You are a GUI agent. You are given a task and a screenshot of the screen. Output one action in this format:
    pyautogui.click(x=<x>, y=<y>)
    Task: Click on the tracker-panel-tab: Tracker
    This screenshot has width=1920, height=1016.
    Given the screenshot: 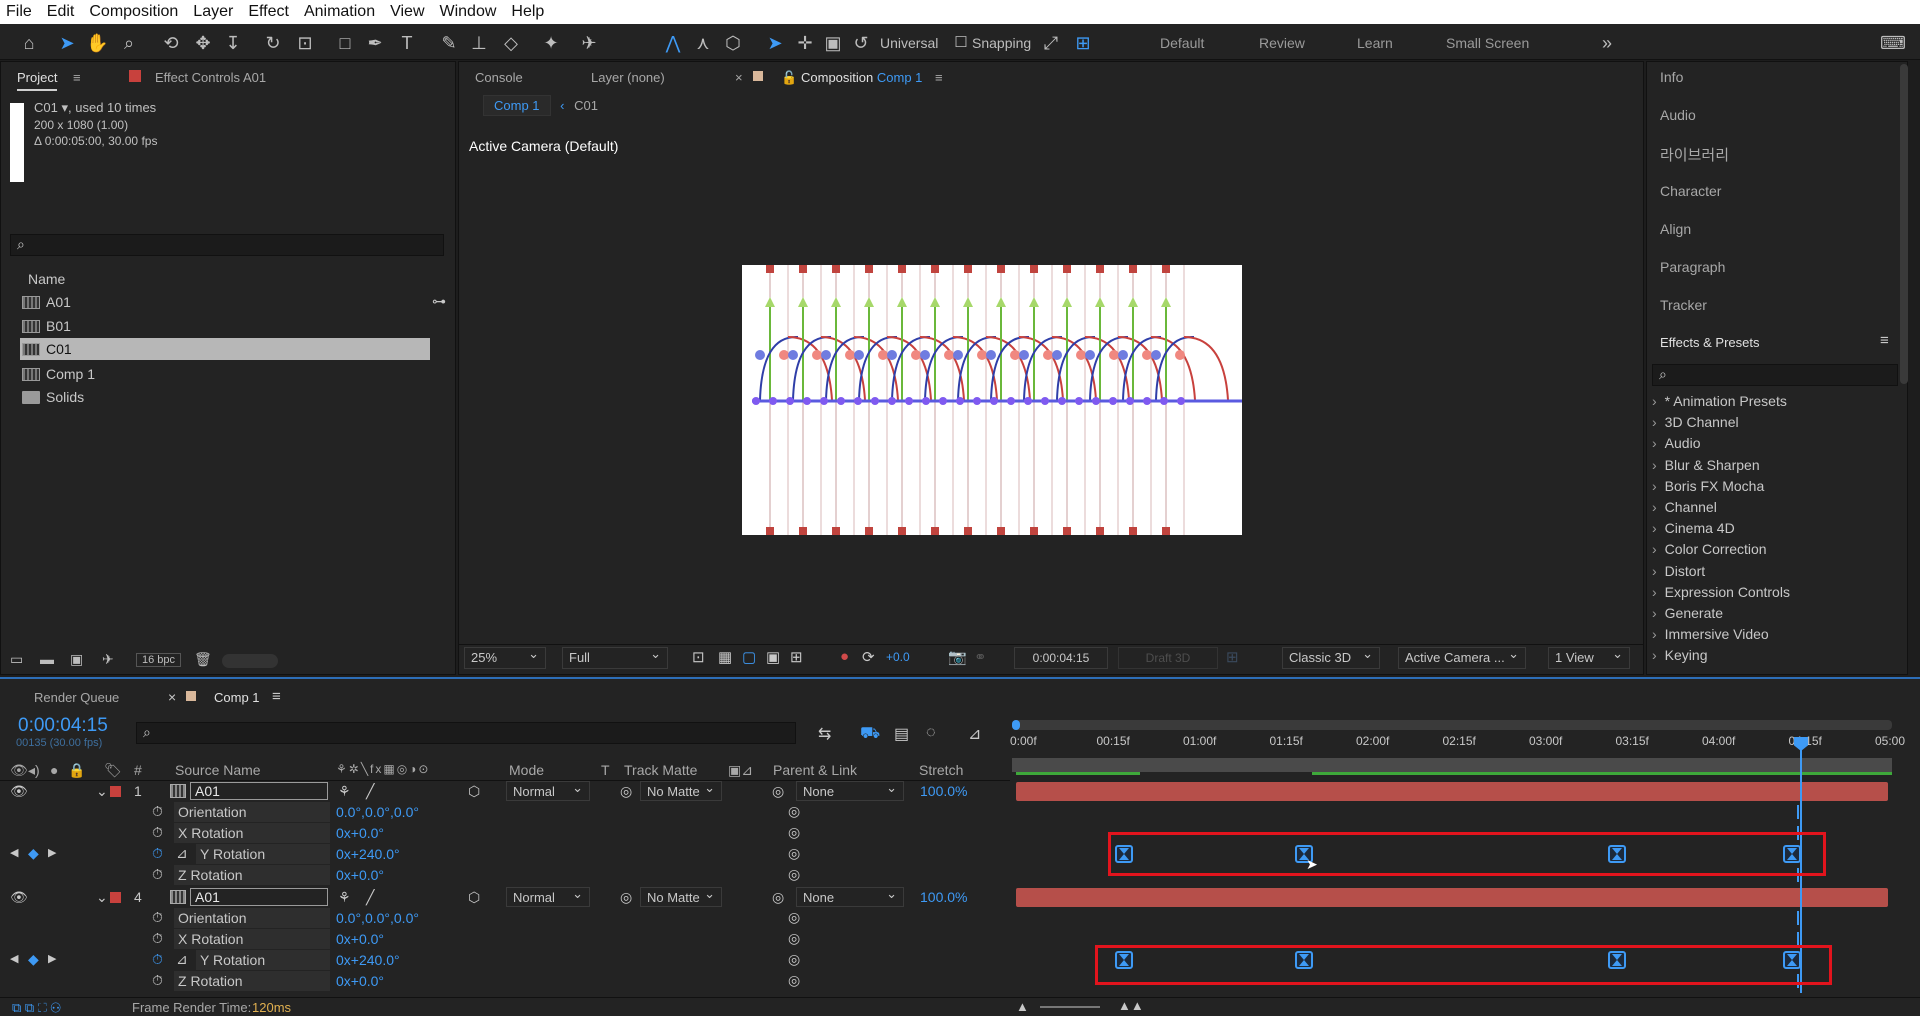 What is the action you would take?
    pyautogui.click(x=1683, y=305)
    